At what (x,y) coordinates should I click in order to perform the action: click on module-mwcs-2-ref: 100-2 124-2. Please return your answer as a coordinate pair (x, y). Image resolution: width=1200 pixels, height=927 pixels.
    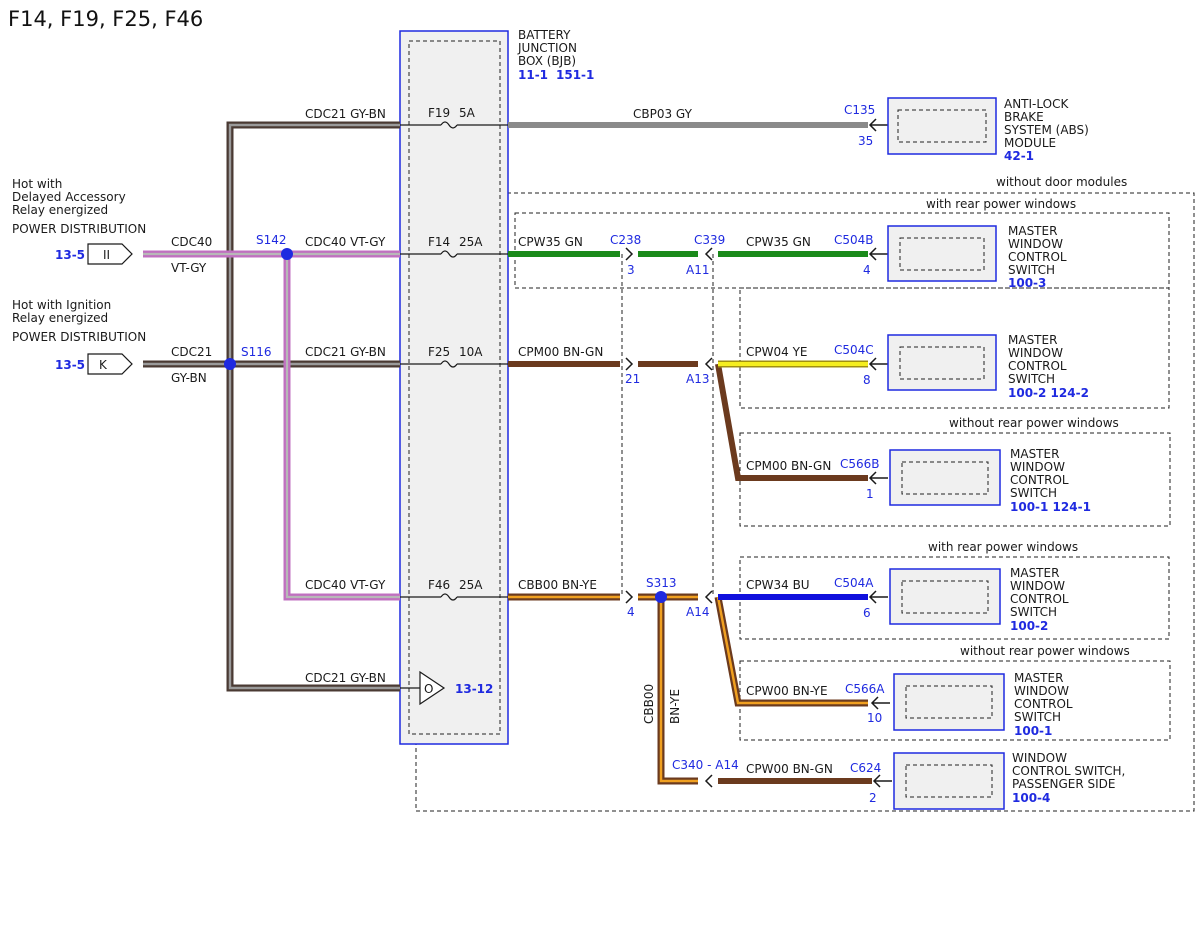
    Looking at the image, I should click on (1048, 393).